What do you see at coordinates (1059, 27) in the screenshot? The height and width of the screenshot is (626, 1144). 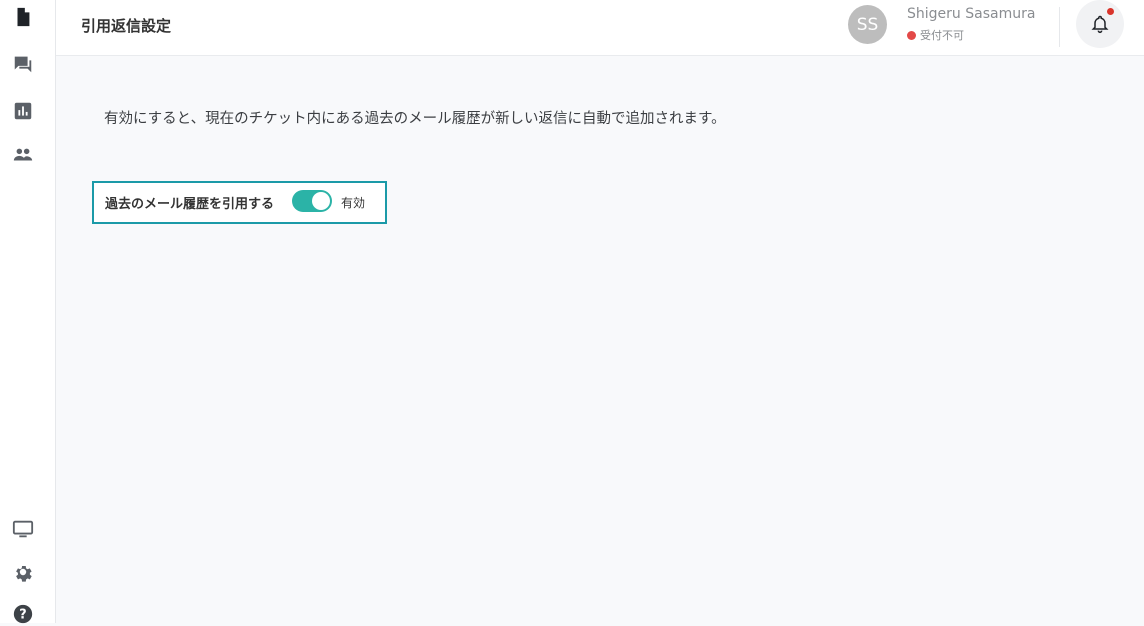 I see `header-divider` at bounding box center [1059, 27].